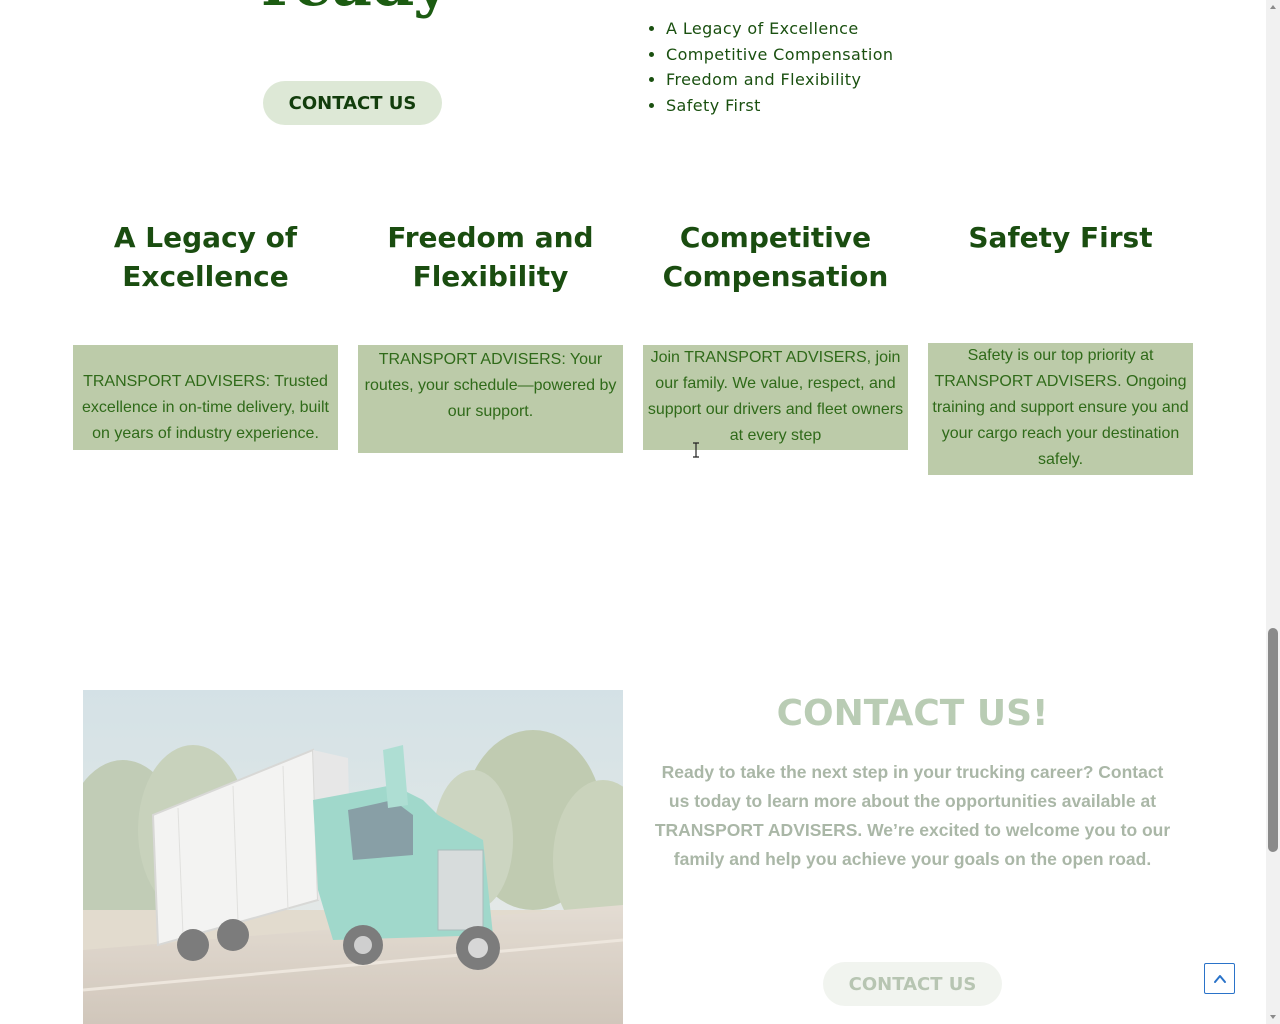 This screenshot has height=1024, width=1280. What do you see at coordinates (775, 257) in the screenshot?
I see `feature-title-compensation: Competitive Compensation` at bounding box center [775, 257].